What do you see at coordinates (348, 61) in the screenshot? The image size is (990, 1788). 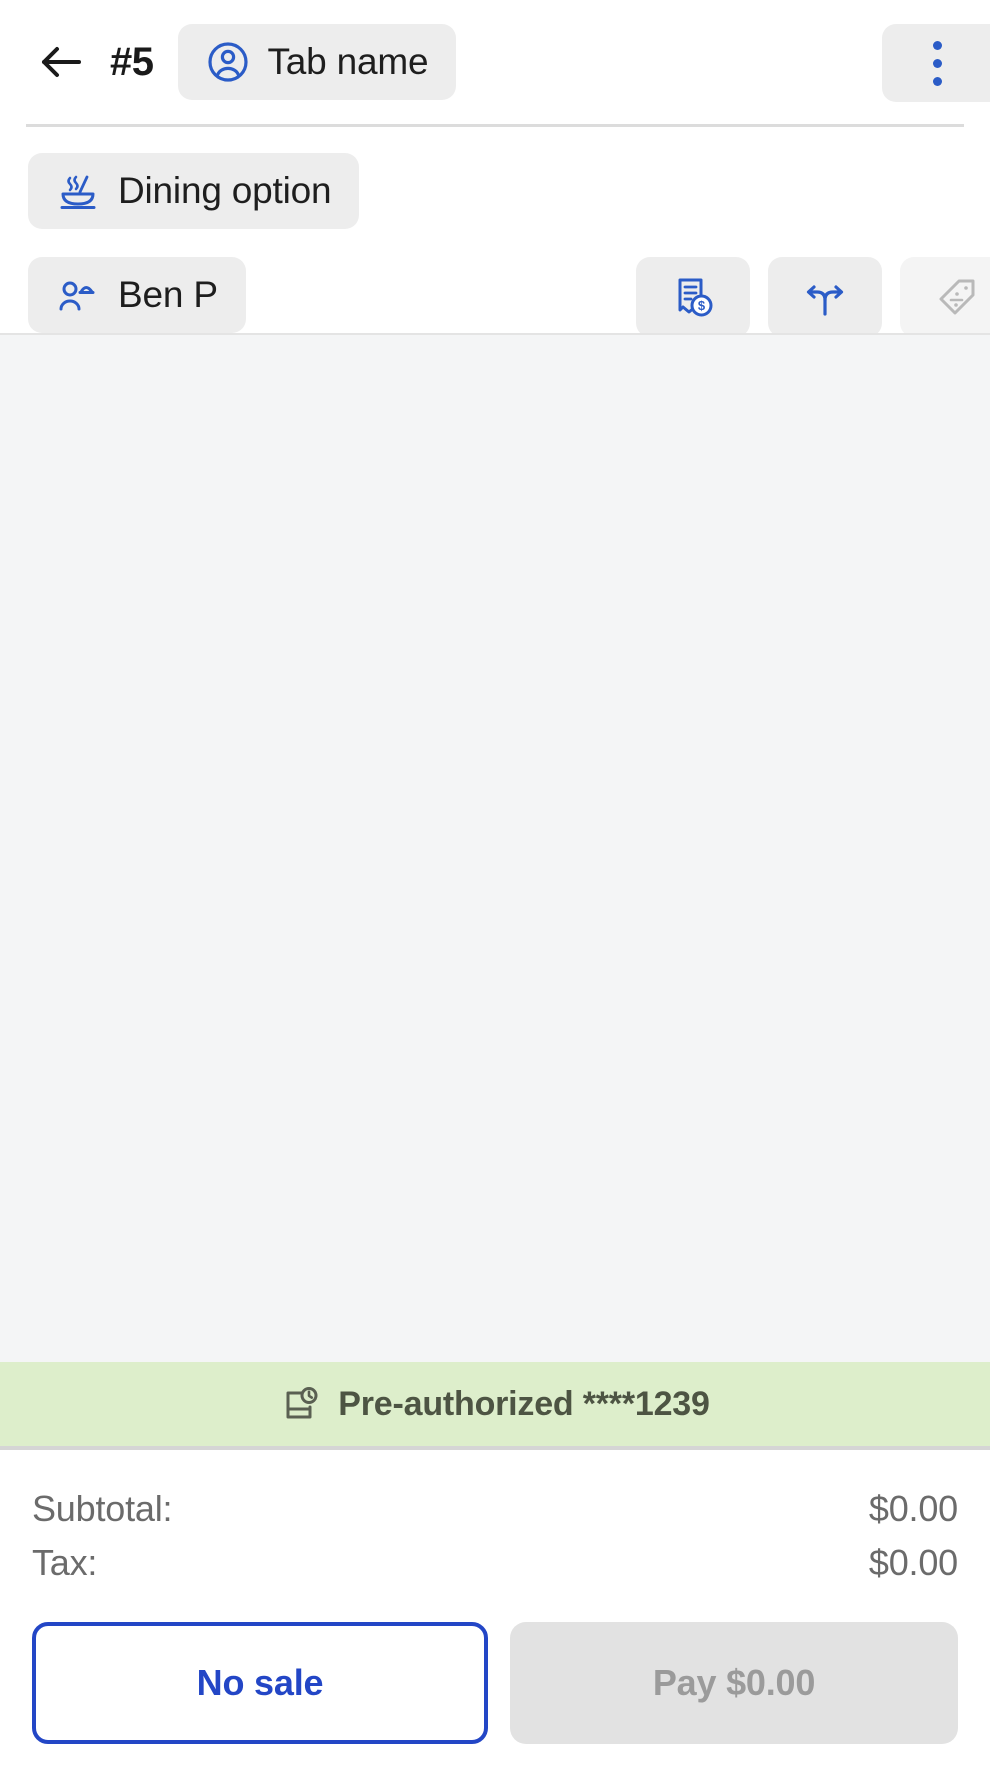 I see `tab-name-label: Tab name` at bounding box center [348, 61].